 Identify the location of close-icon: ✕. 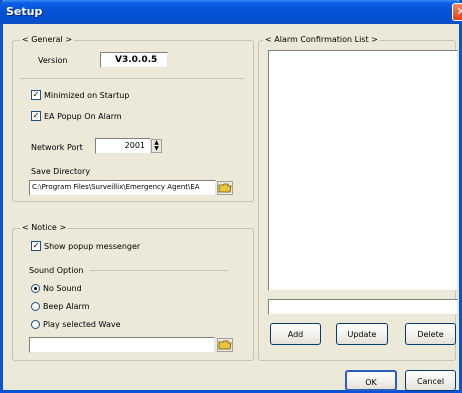
(459, 11).